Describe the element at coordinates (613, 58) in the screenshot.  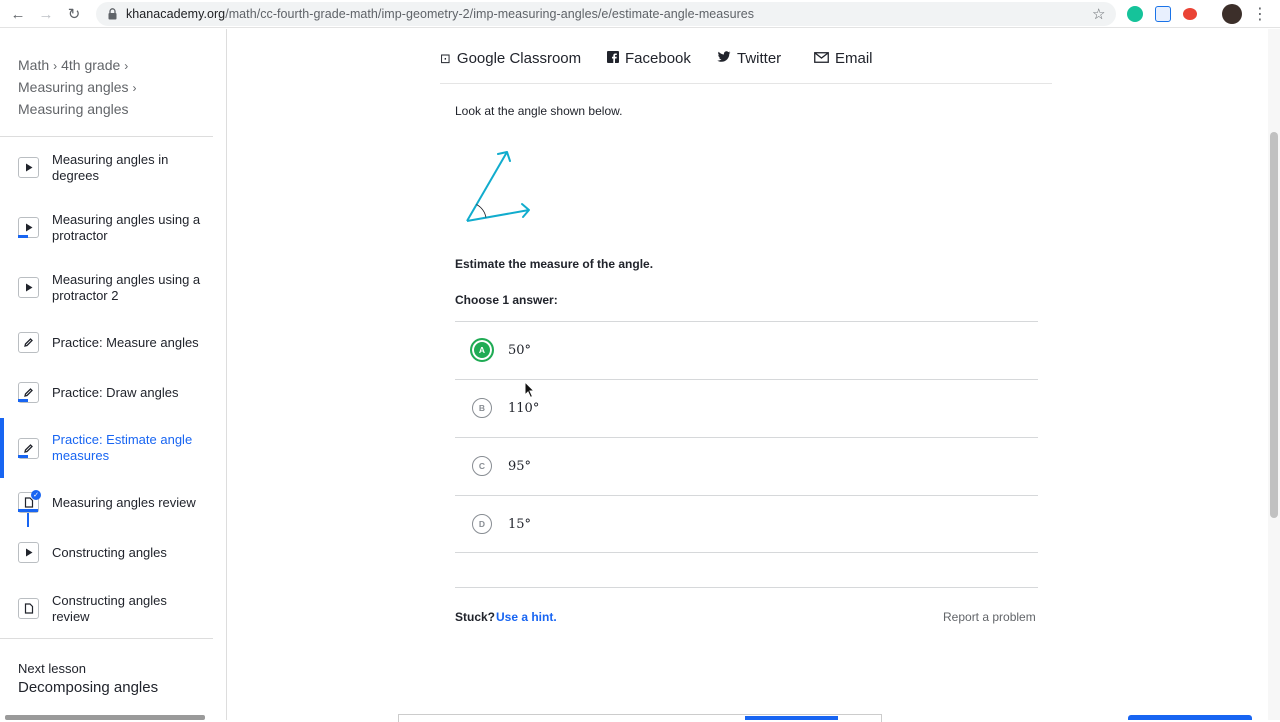
I see `facebook-icon` at that location.